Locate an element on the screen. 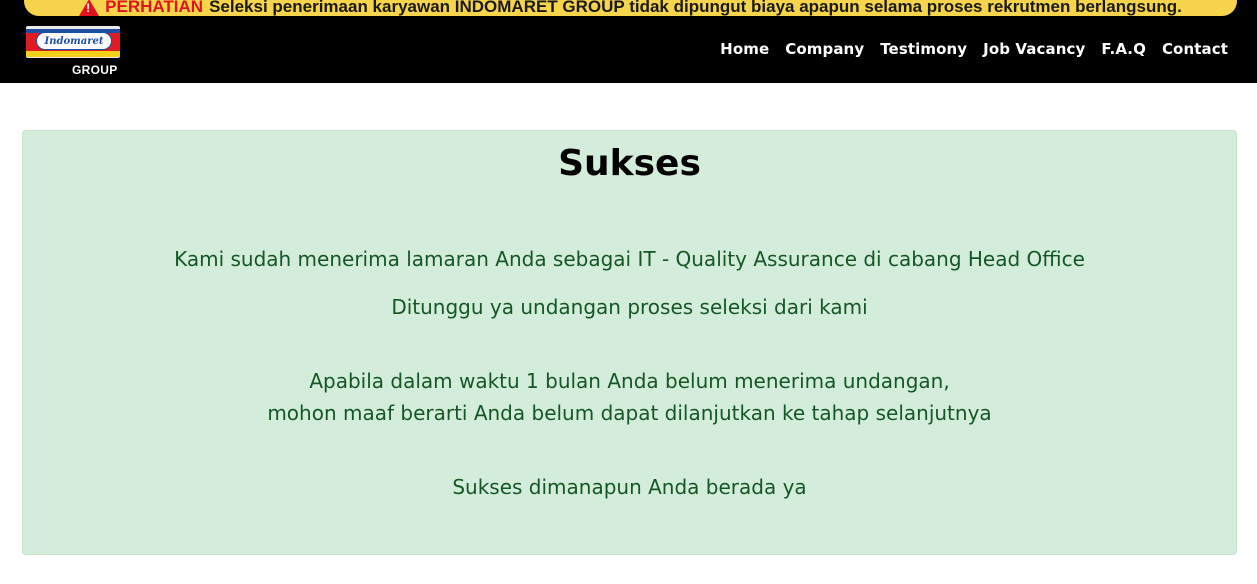  alert-keyword: PERHATIAN is located at coordinates (154, 8).